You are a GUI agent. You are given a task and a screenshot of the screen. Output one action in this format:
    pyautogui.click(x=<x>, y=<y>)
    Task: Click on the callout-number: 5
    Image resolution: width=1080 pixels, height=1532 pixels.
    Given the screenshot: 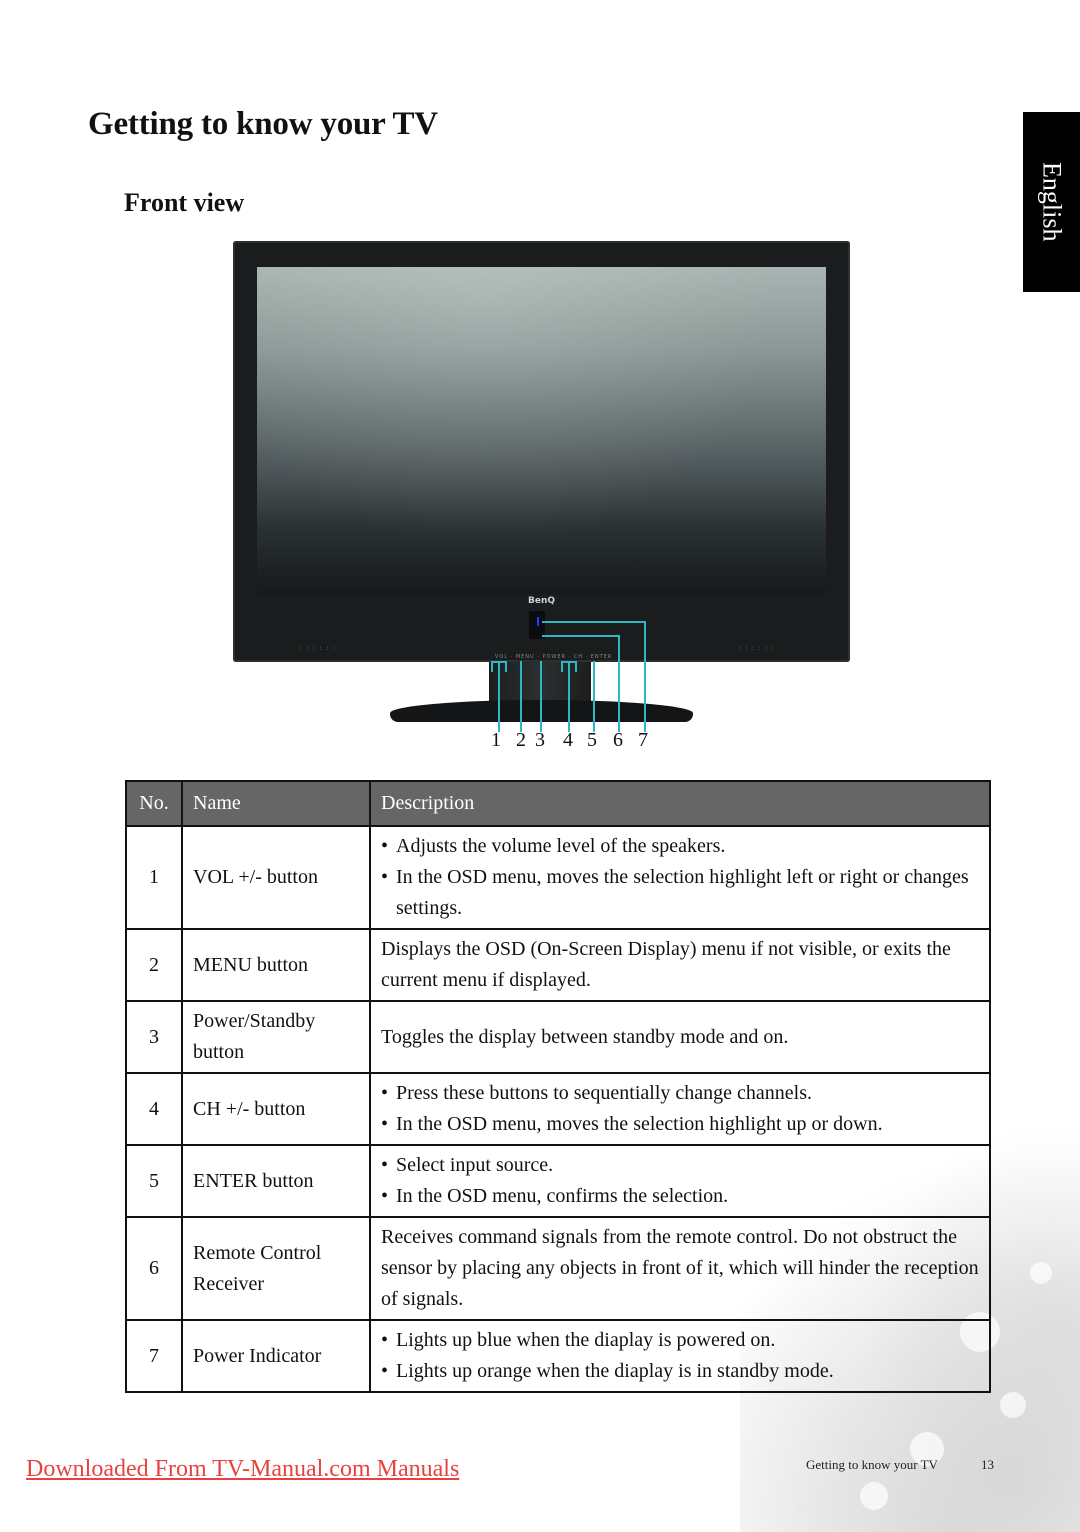 What is the action you would take?
    pyautogui.click(x=592, y=740)
    